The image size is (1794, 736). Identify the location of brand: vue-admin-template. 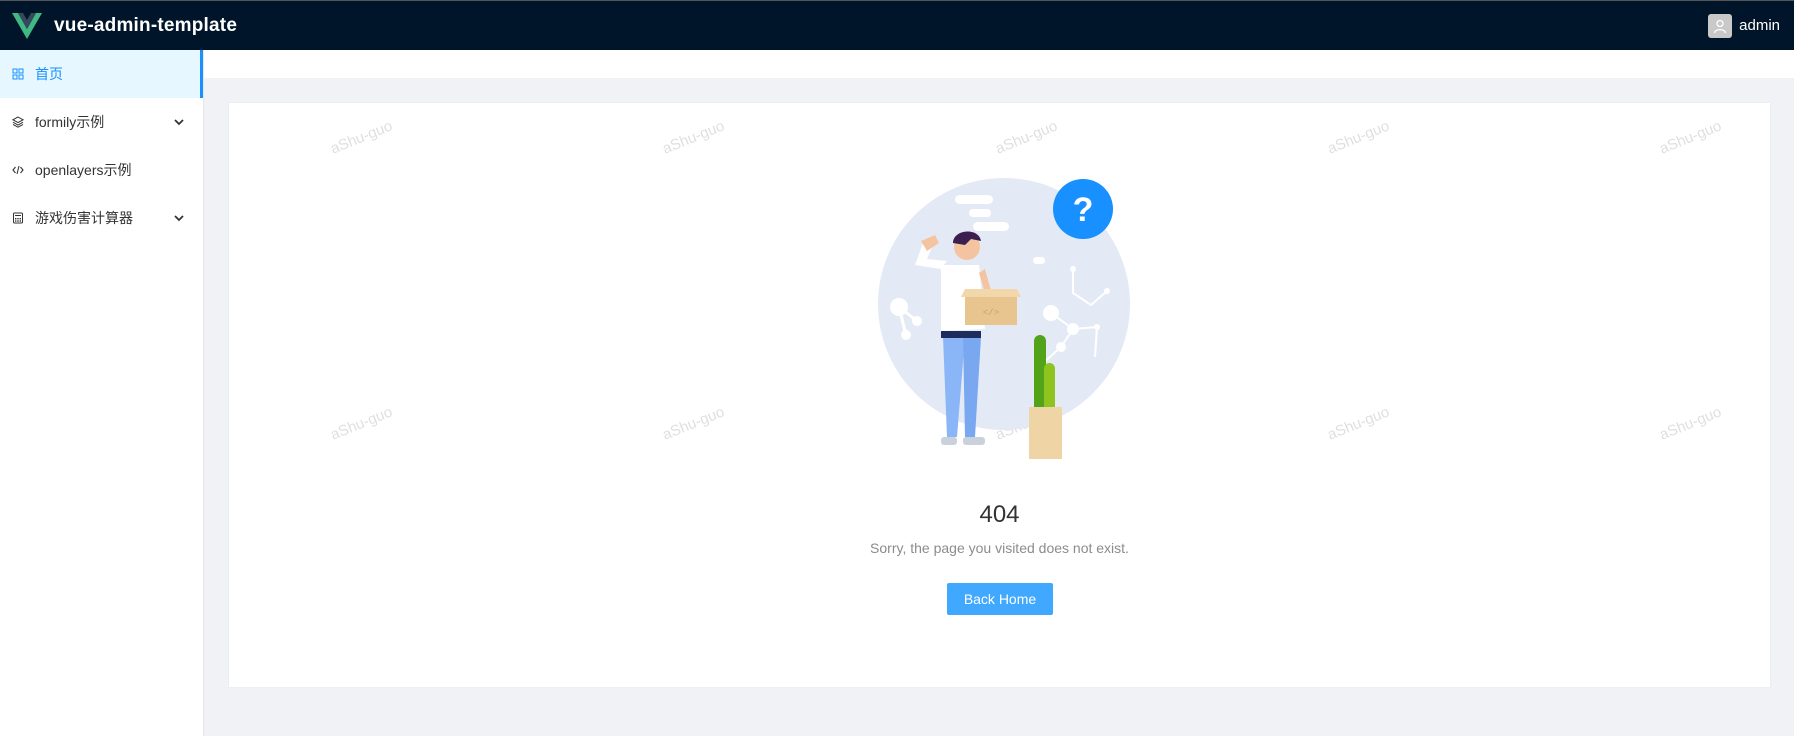
(125, 25).